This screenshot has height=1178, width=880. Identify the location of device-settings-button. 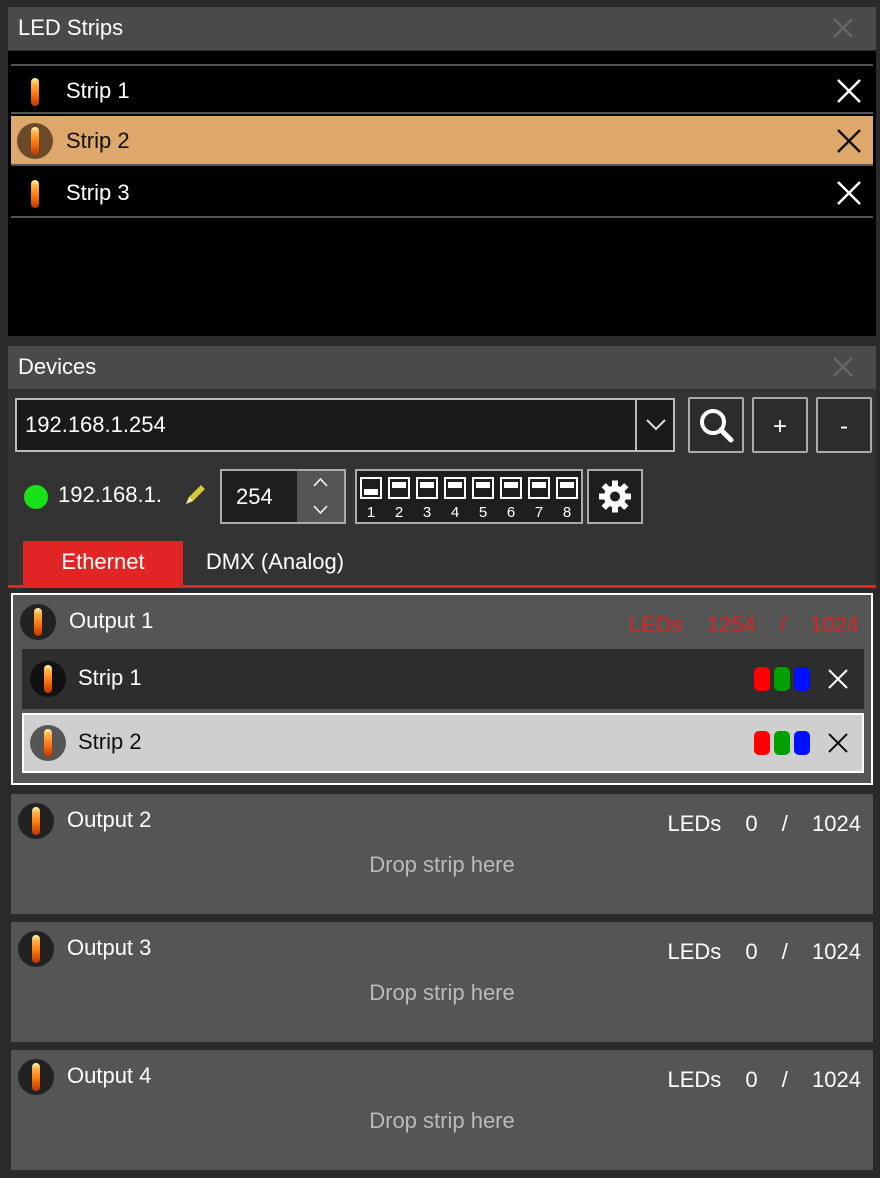
(615, 496).